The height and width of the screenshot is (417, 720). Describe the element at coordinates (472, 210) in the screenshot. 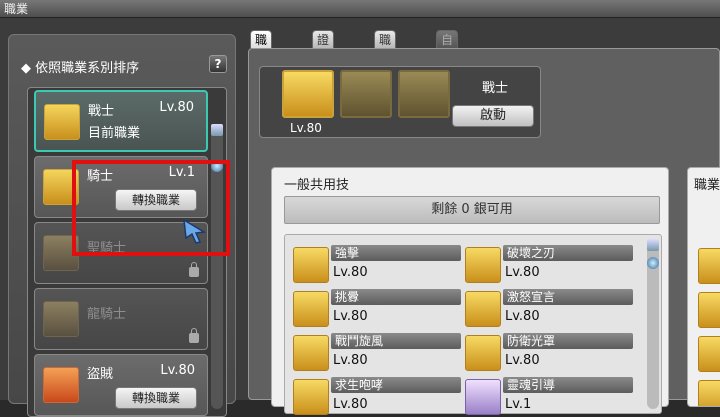

I see `remaining-points: 剩餘 0 銀可用` at that location.